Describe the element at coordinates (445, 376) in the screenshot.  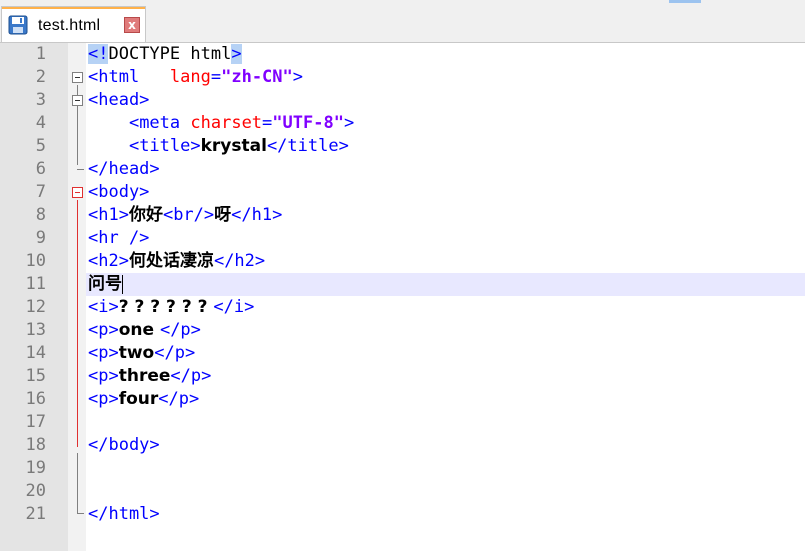
I see `line-text: <p>three</p>` at that location.